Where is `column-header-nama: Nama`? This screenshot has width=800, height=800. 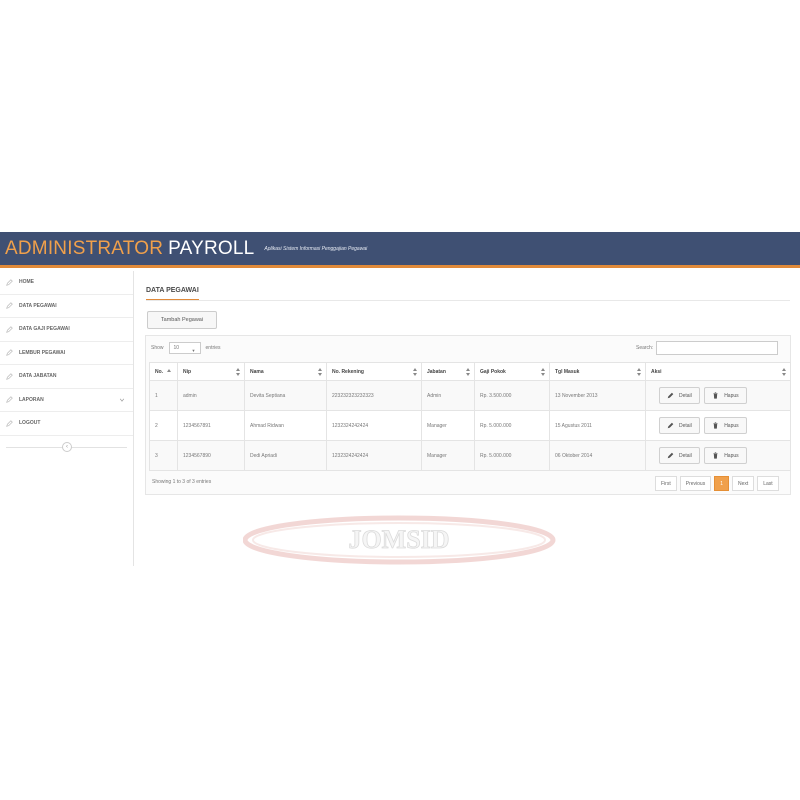
column-header-nama: Nama is located at coordinates (285, 371).